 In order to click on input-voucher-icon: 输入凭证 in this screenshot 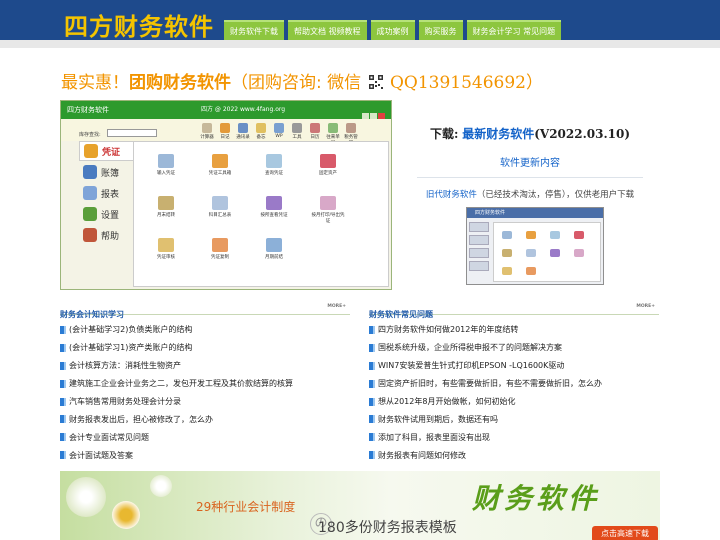, I will do `click(166, 165)`.